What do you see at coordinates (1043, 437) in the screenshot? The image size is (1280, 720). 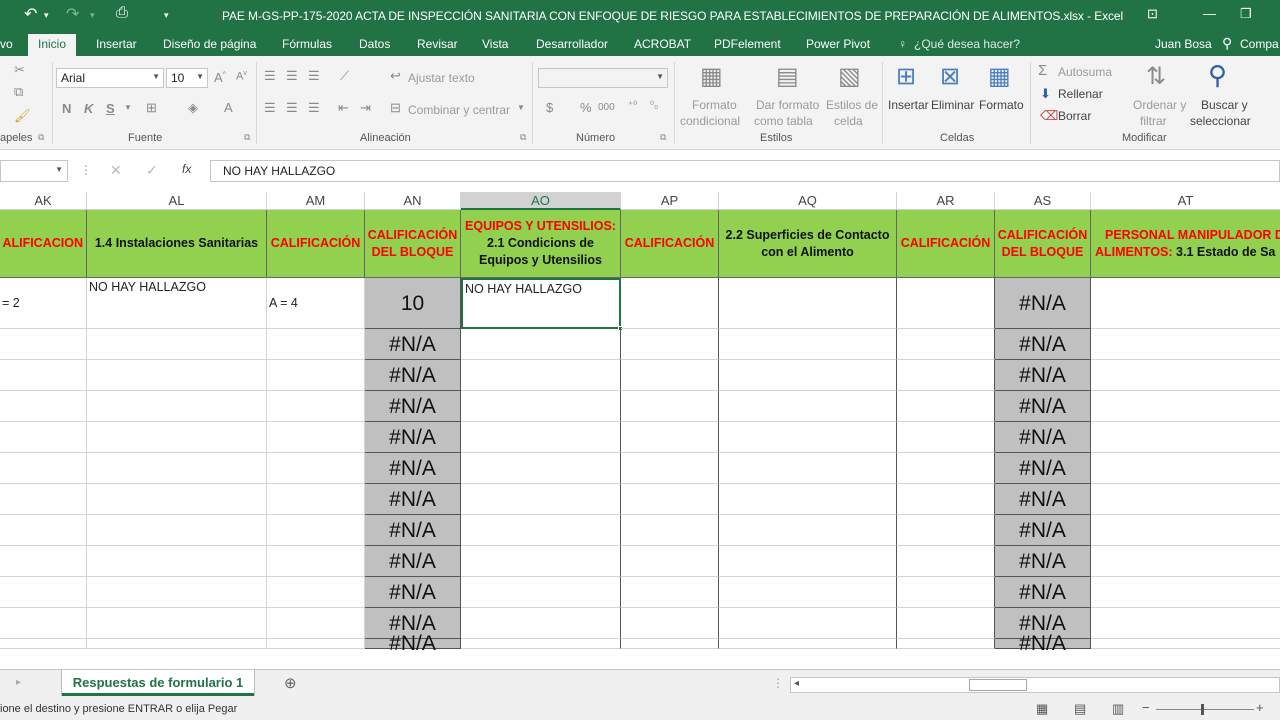 I see `cell-as-5: #N/A` at bounding box center [1043, 437].